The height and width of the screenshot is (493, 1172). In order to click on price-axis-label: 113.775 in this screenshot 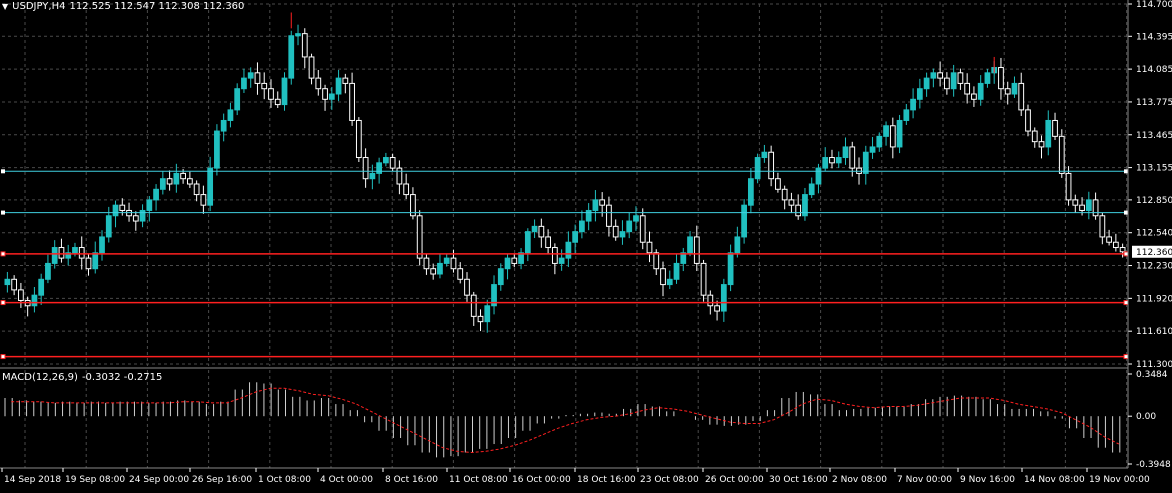, I will do `click(1154, 103)`.